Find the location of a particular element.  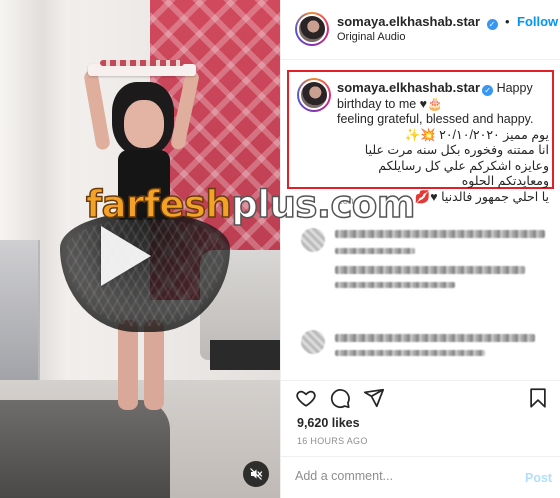

watermark-text-secondary: plus.com is located at coordinates (323, 204).